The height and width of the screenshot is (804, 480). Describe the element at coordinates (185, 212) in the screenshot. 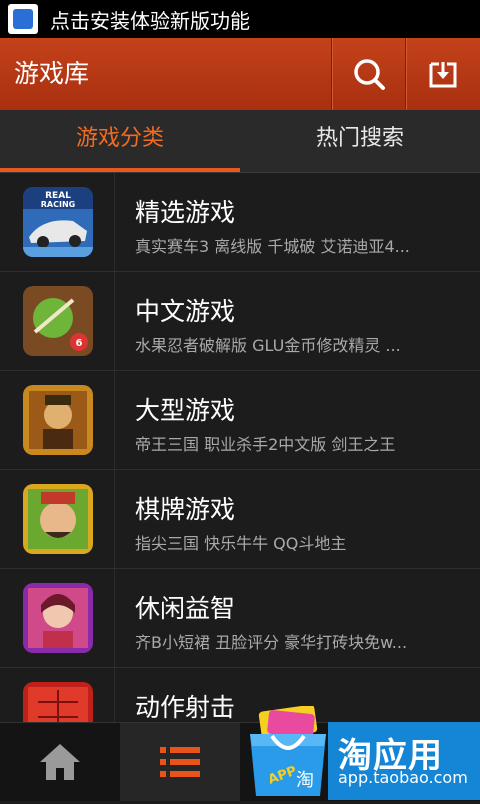

I see `category-title: 精选游戏` at that location.